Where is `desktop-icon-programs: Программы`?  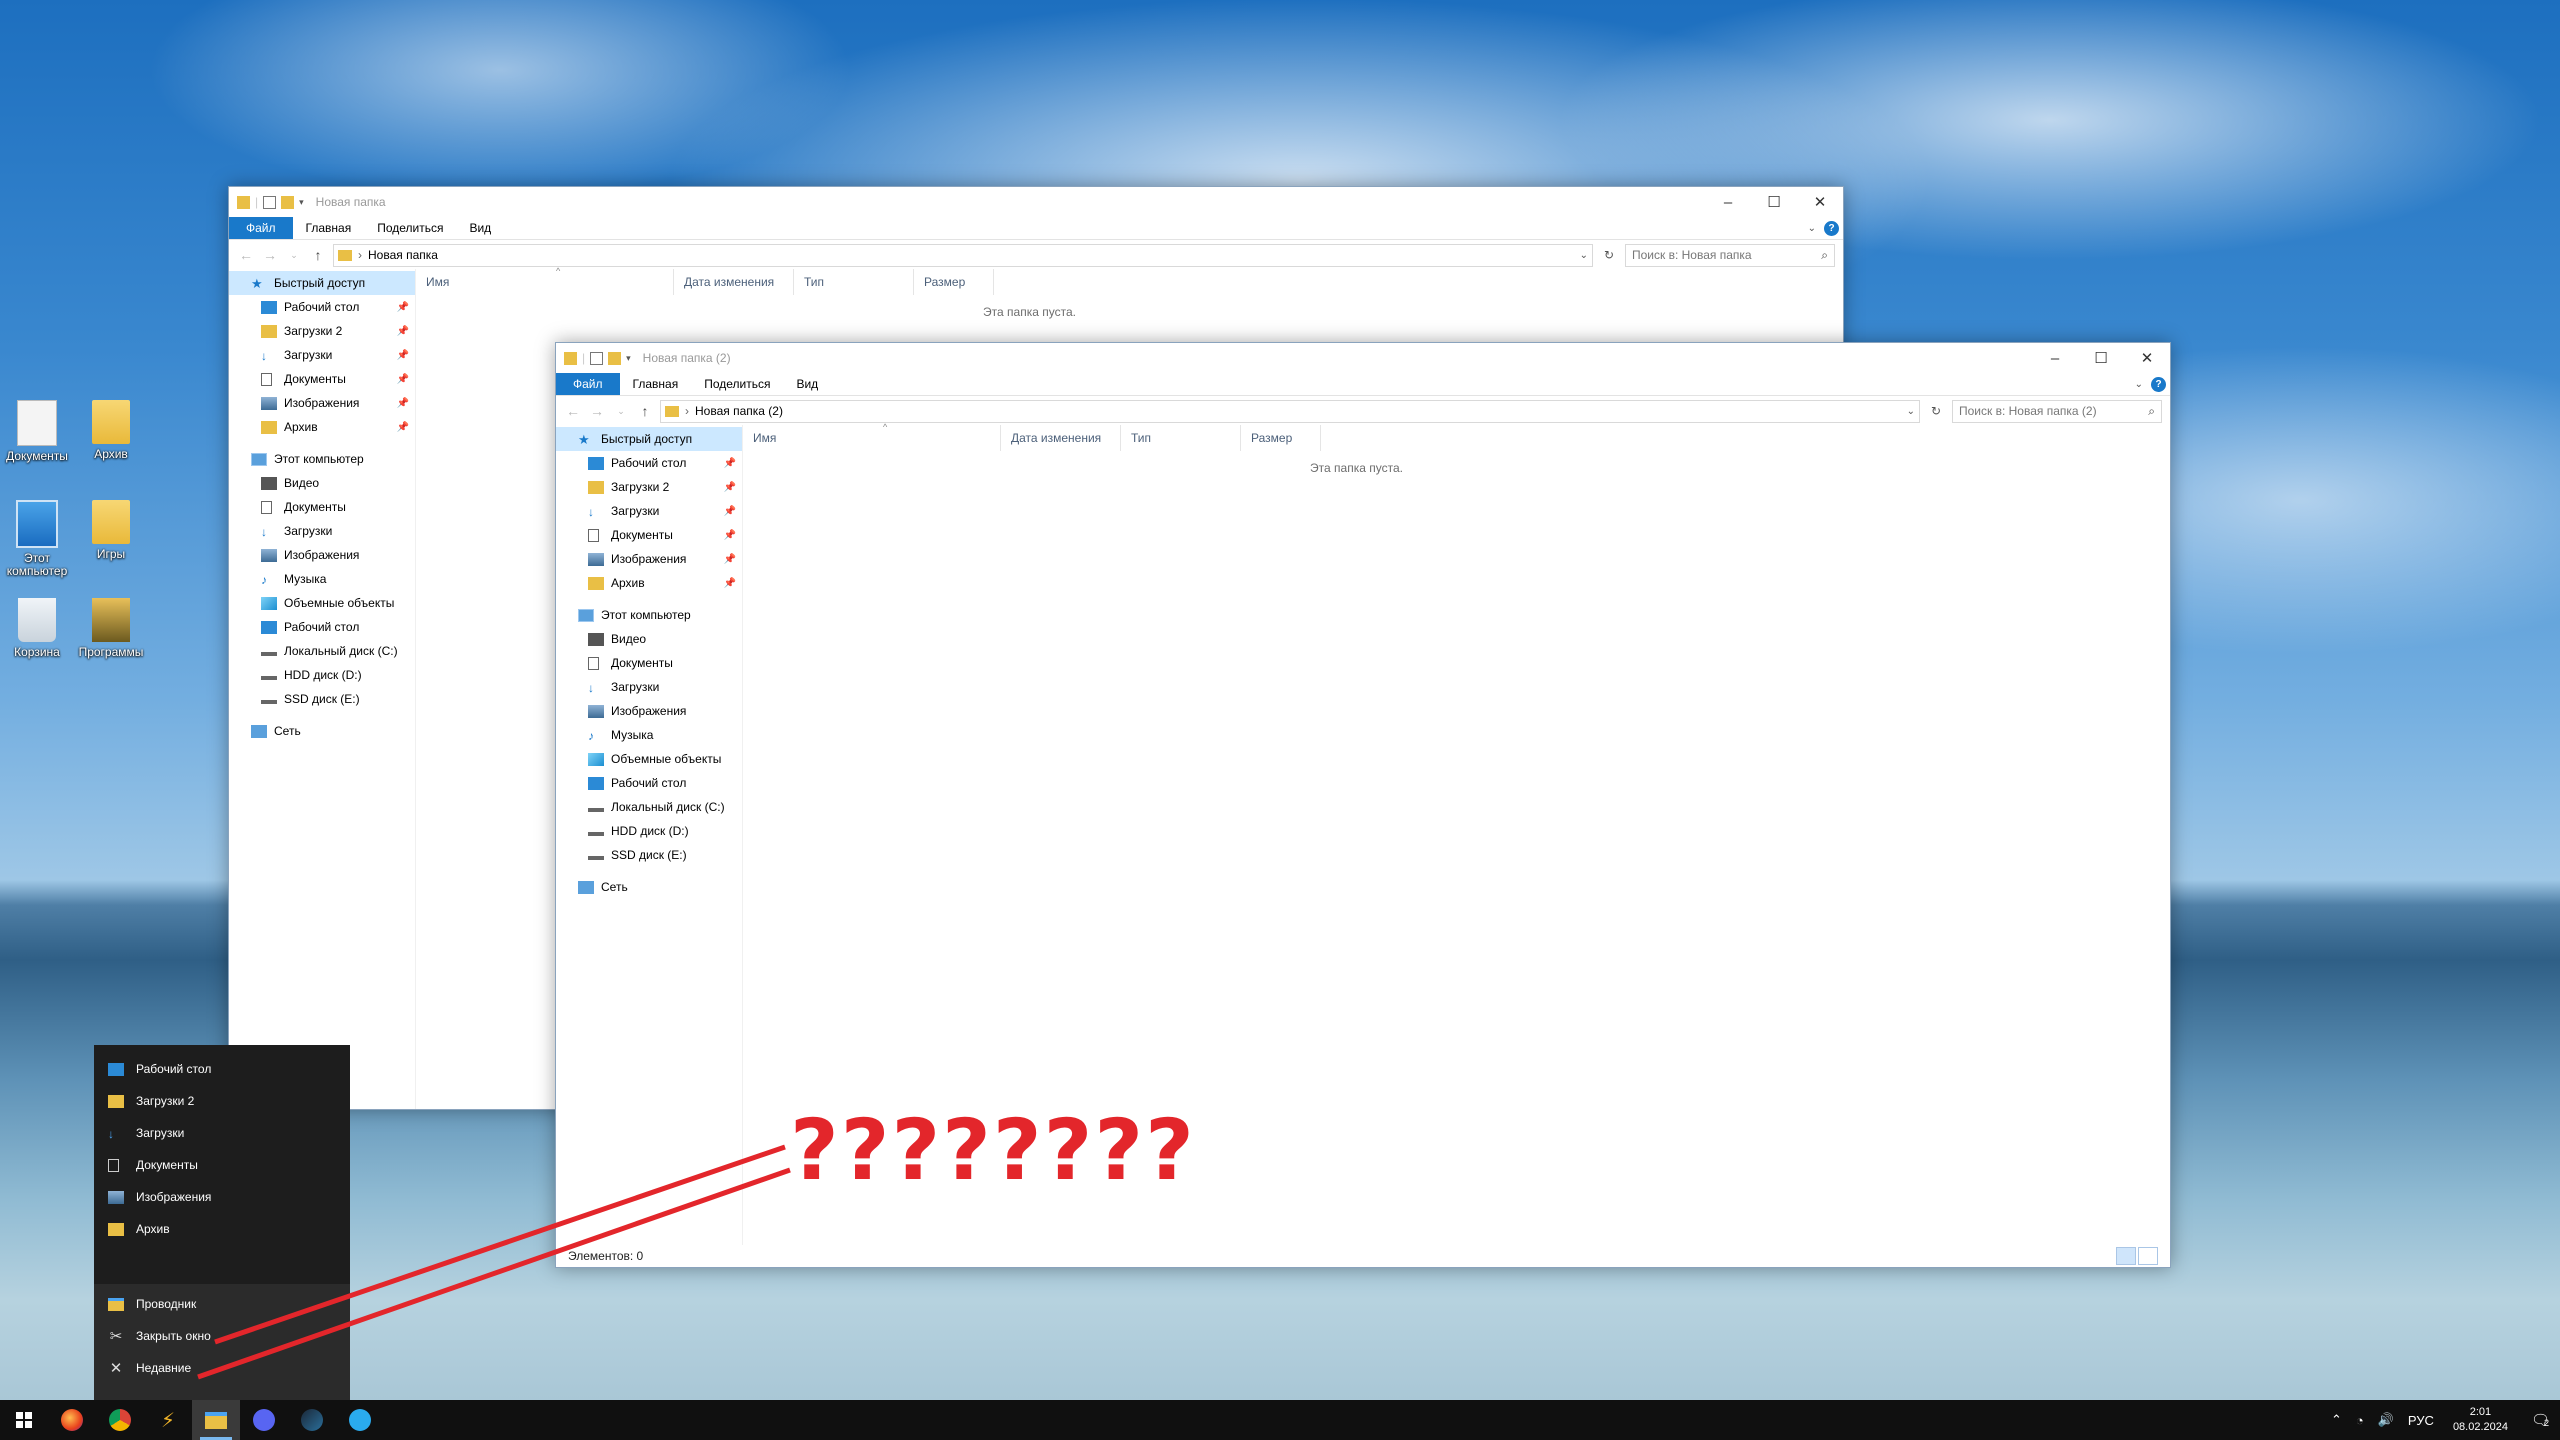 desktop-icon-programs: Программы is located at coordinates (111, 628).